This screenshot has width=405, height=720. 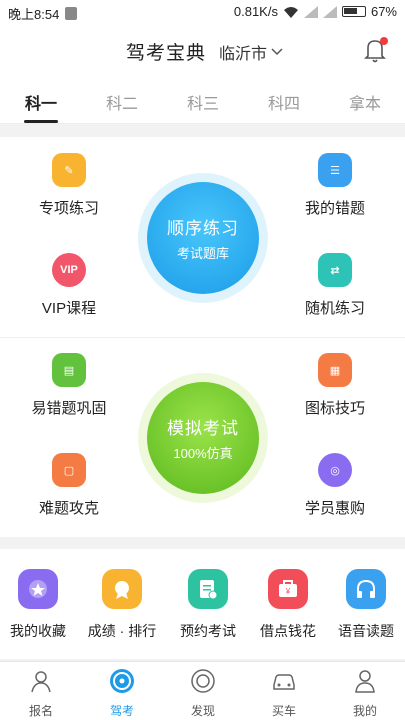 I want to click on sequential-practice-circle: 顺序练习 考试题库, so click(x=203, y=238).